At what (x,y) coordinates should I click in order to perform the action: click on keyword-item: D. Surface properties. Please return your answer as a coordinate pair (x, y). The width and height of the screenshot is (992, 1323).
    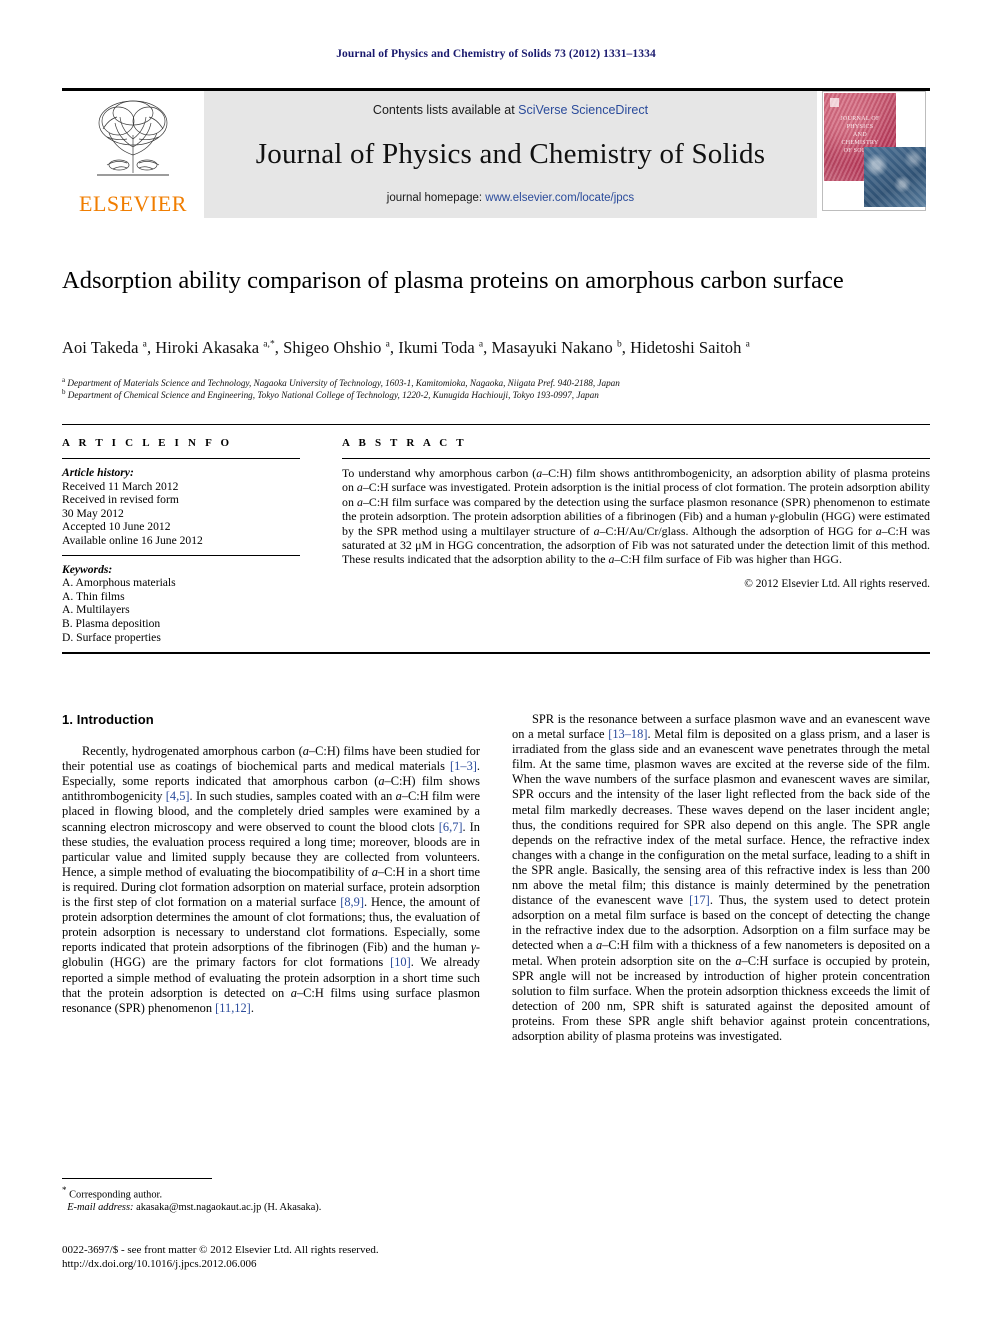
    Looking at the image, I should click on (111, 637).